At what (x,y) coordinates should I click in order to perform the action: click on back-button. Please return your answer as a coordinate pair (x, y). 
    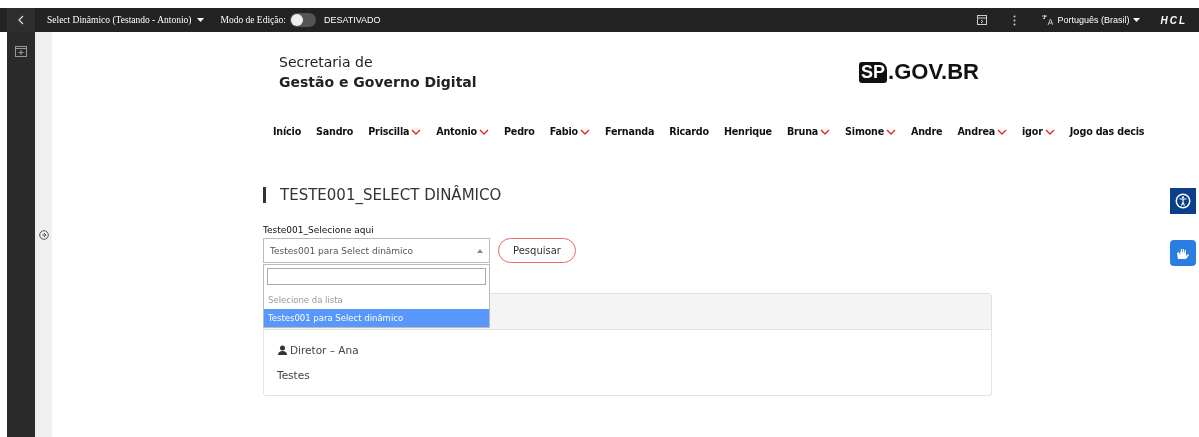
    Looking at the image, I should click on (21, 20).